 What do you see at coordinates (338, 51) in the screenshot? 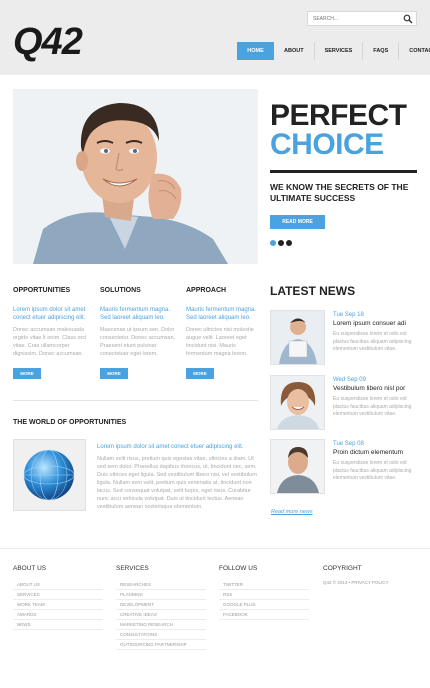
I see `nav-services: SERVICES` at bounding box center [338, 51].